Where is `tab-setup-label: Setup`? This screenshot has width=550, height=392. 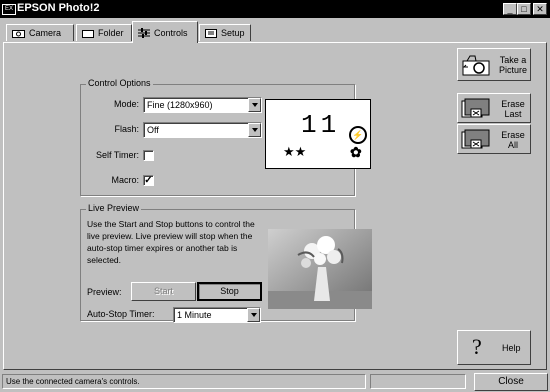
tab-setup-label: Setup is located at coordinates (233, 33).